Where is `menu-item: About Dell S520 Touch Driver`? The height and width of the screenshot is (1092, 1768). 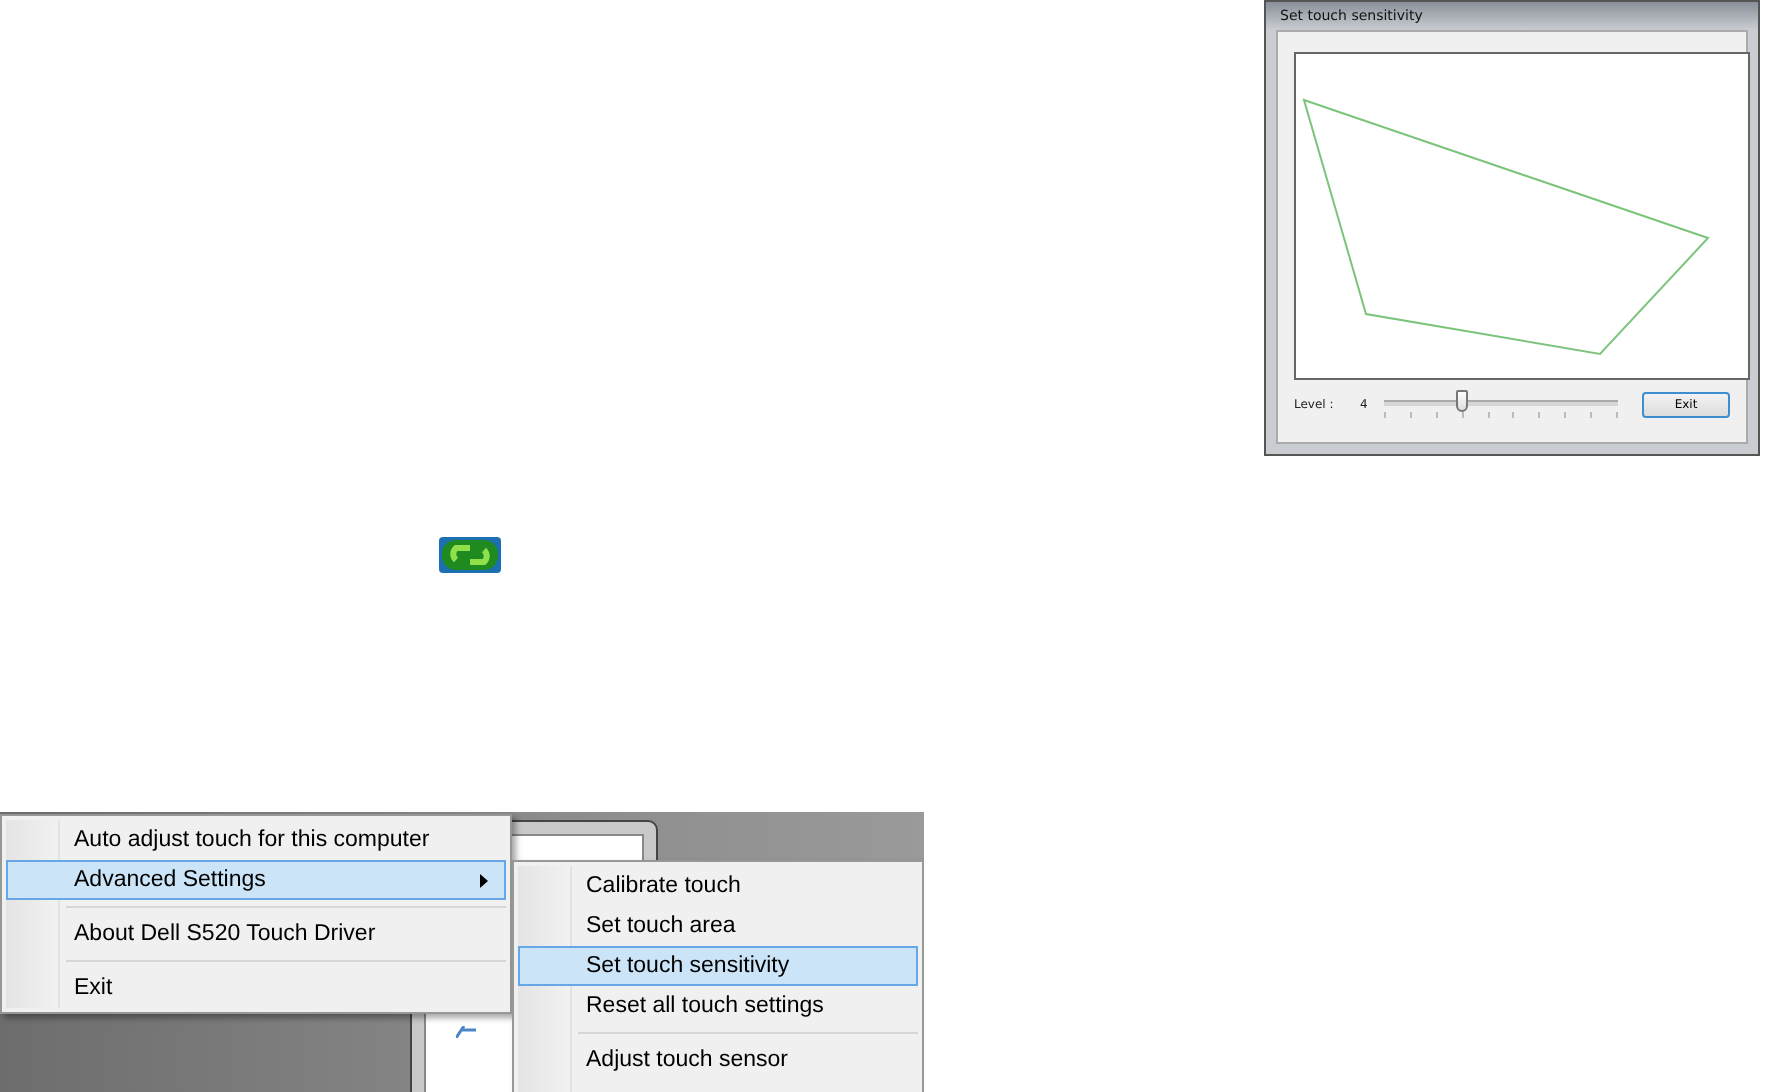
menu-item: About Dell S520 Touch Driver is located at coordinates (256, 934).